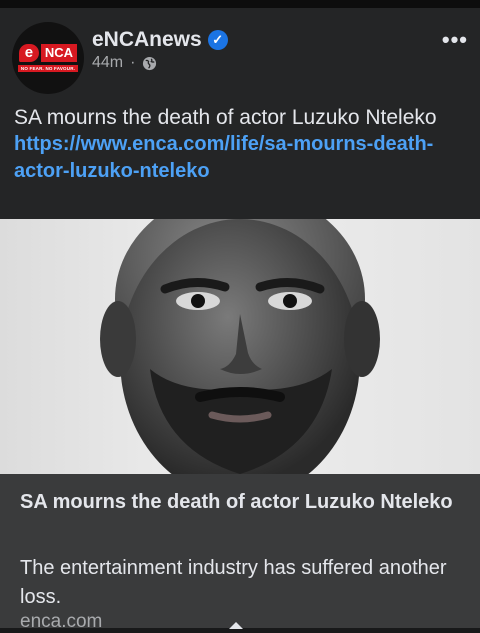 This screenshot has height=633, width=480. Describe the element at coordinates (147, 40) in the screenshot. I see `page-name: eNCAnews` at that location.